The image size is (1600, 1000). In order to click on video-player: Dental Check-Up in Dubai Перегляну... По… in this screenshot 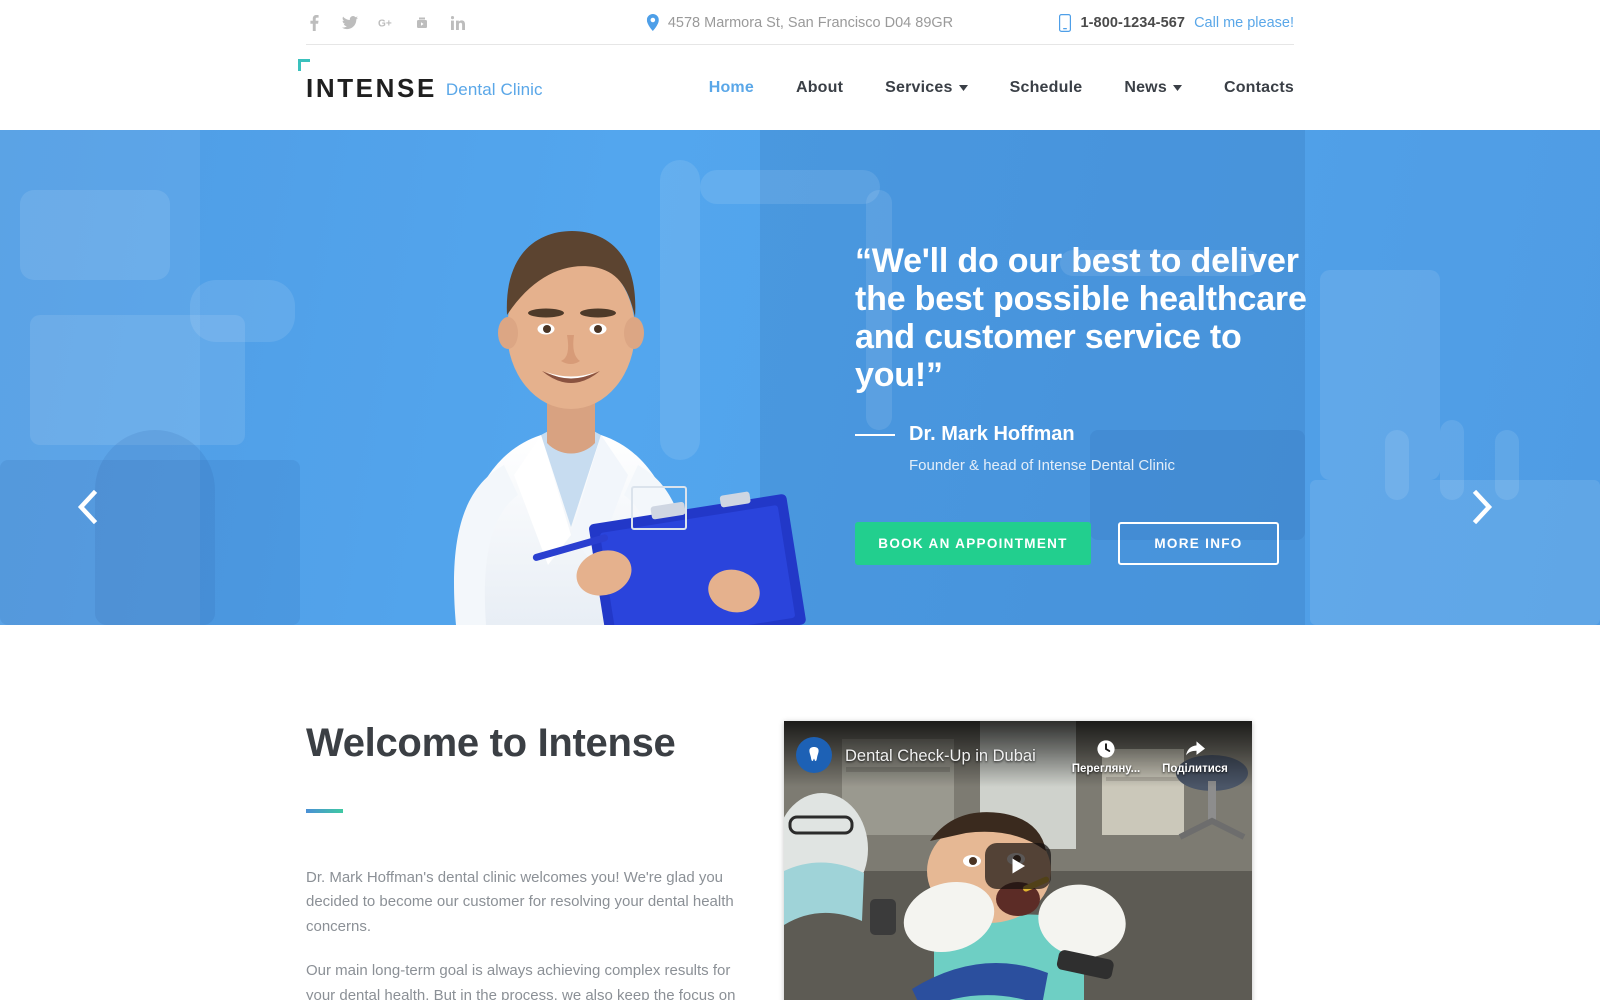, I will do `click(1018, 860)`.